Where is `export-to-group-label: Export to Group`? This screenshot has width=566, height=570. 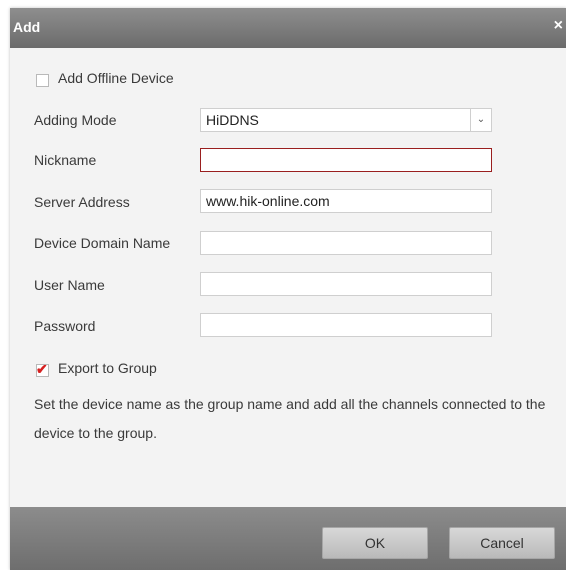
export-to-group-label: Export to Group is located at coordinates (107, 368).